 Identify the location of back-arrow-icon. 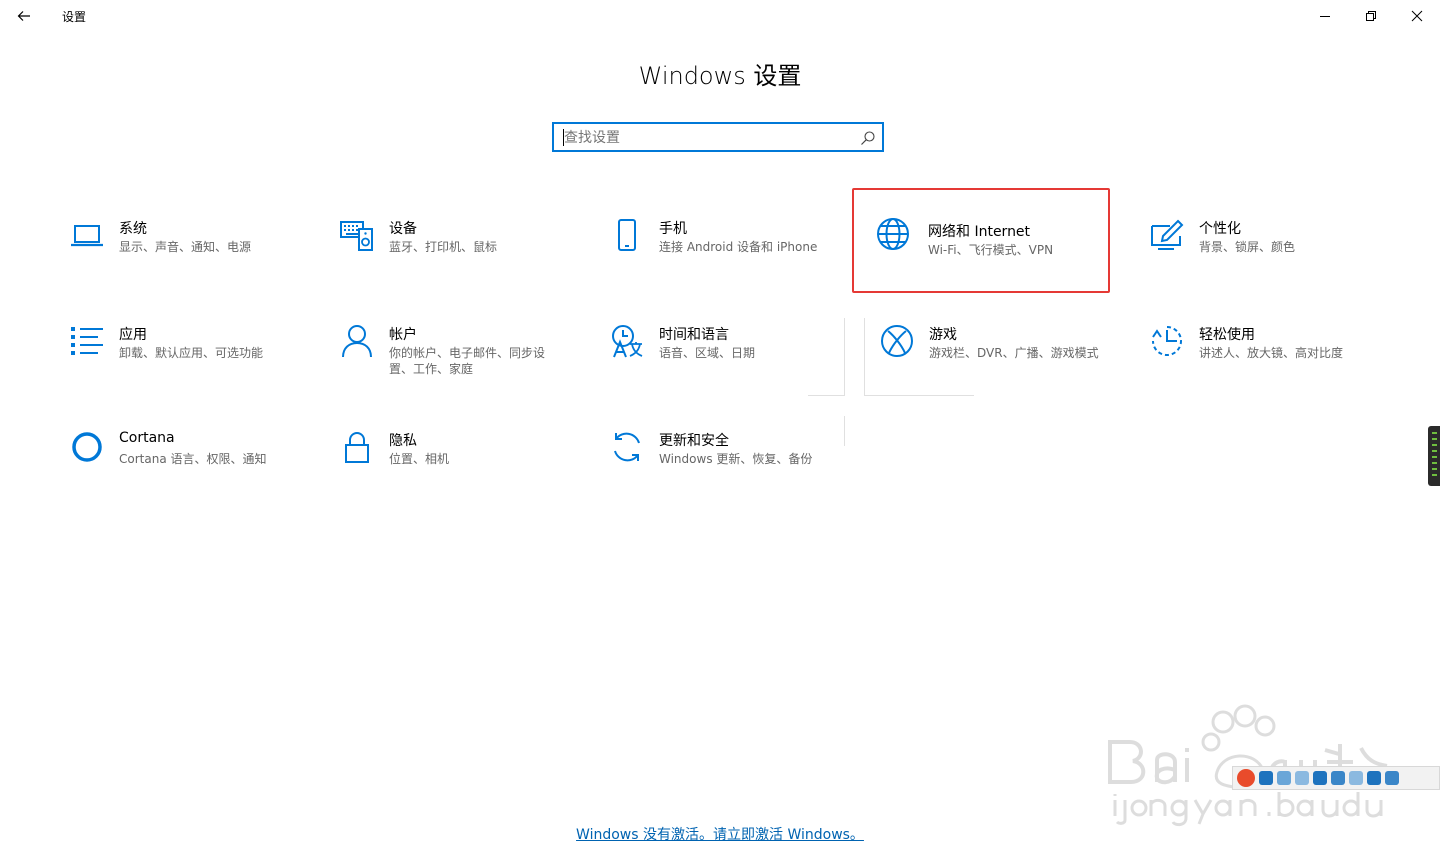
(23, 16).